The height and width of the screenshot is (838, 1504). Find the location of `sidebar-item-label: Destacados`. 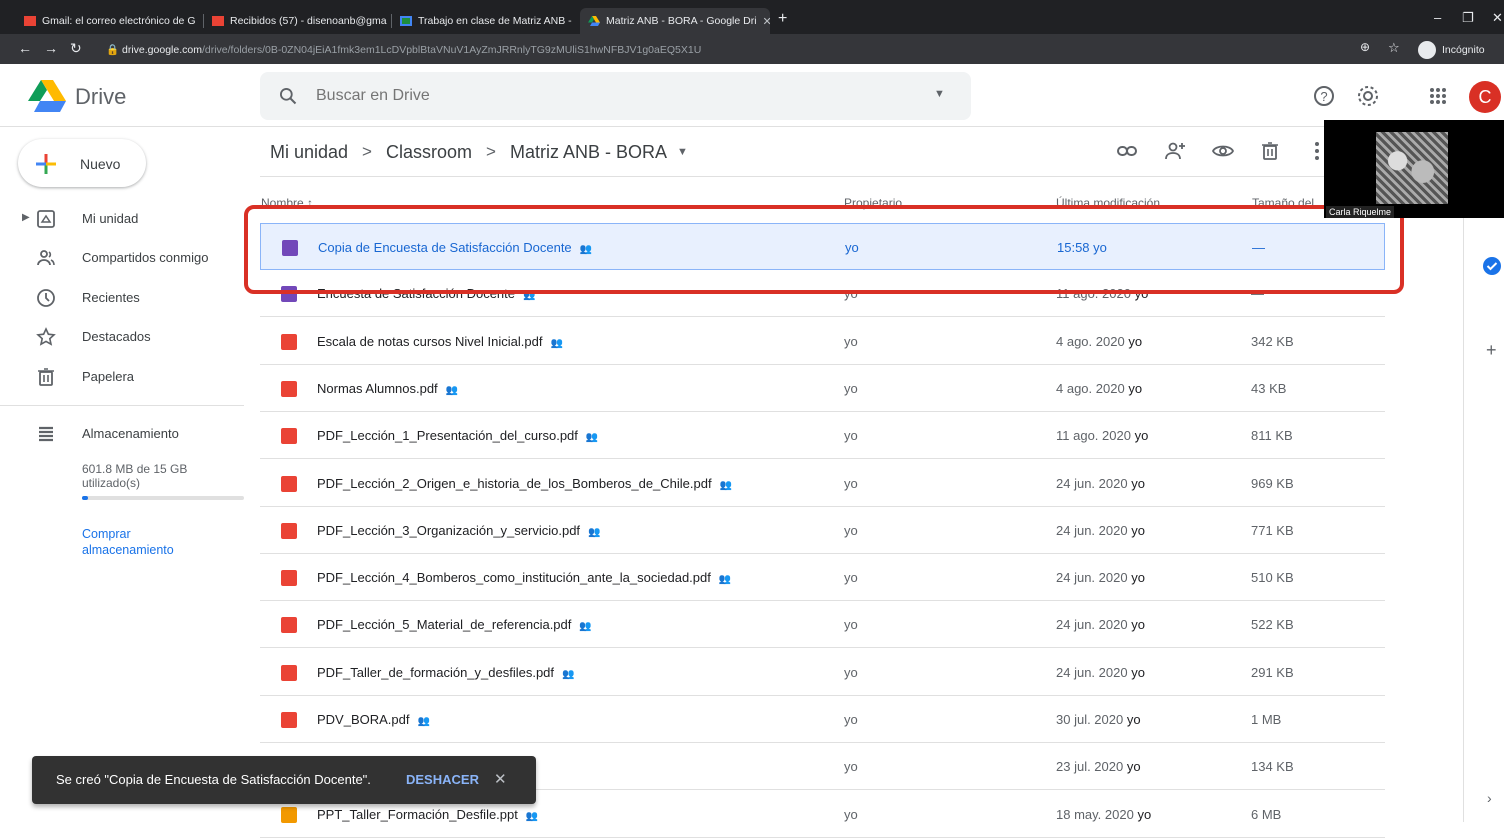

sidebar-item-label: Destacados is located at coordinates (116, 336).